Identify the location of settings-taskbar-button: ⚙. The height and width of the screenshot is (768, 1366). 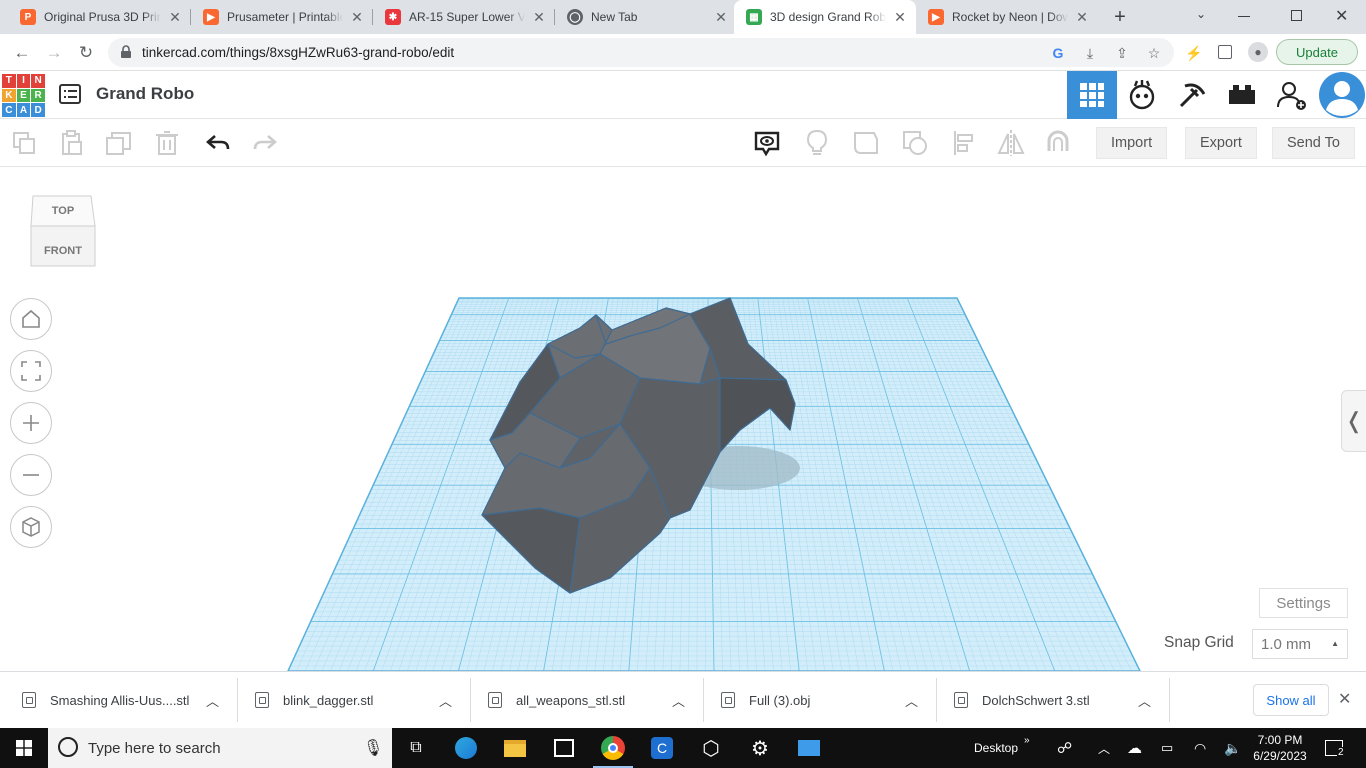
(760, 748).